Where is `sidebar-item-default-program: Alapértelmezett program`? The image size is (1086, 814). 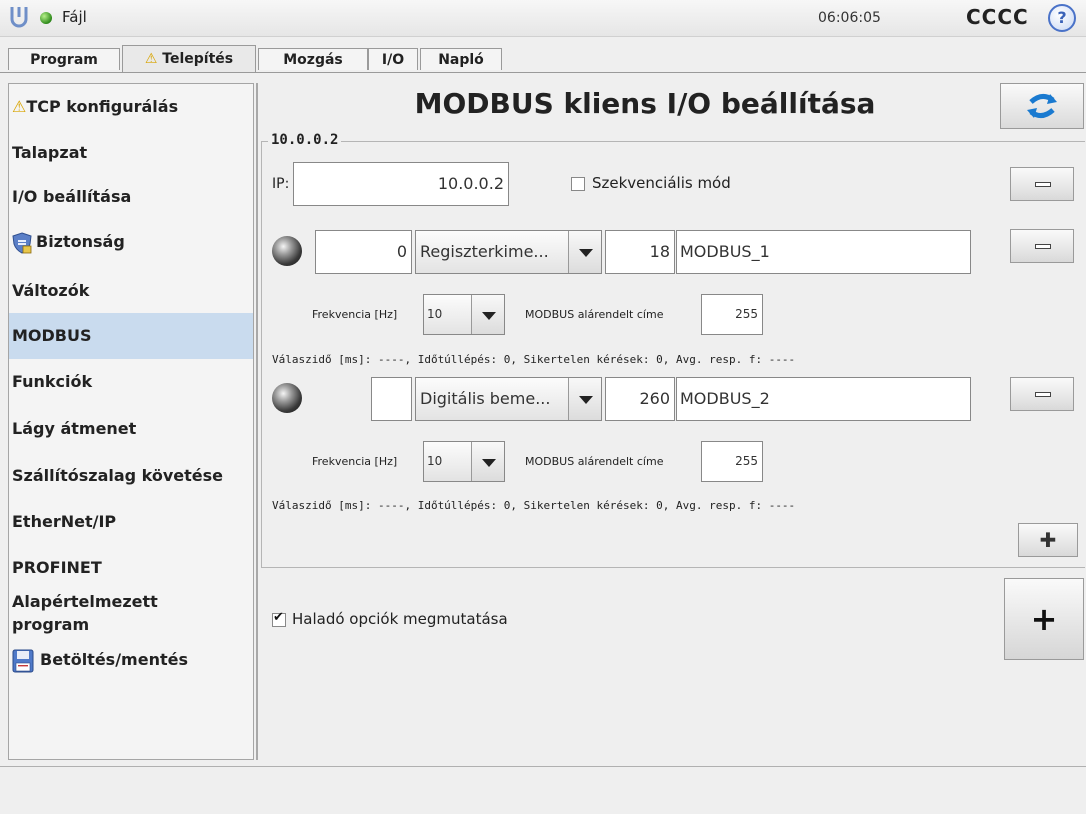
sidebar-item-default-program: Alapértelmezett program is located at coordinates (109, 615).